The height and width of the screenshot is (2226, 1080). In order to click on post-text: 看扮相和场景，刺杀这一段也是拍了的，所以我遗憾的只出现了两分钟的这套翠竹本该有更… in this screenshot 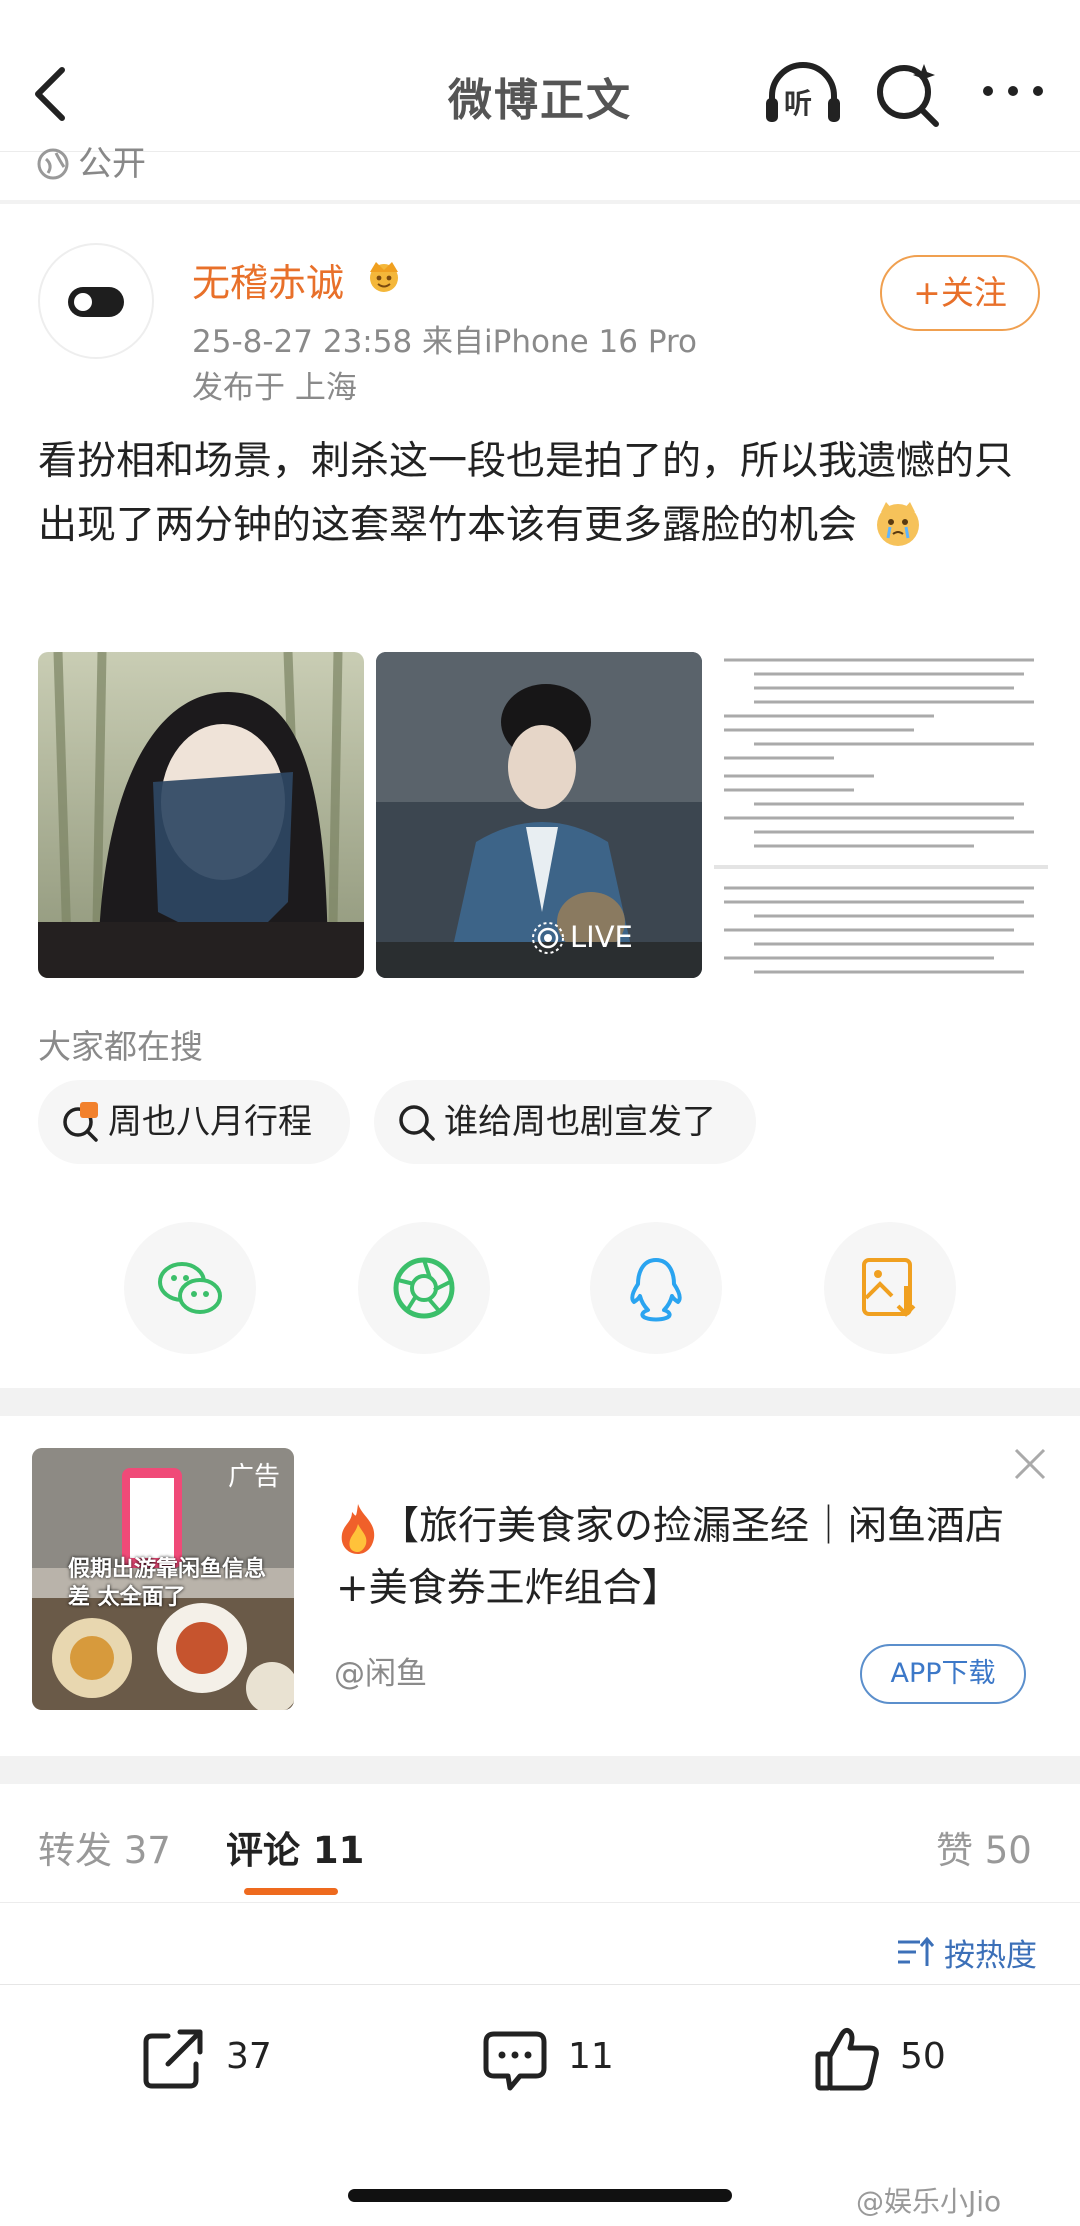, I will do `click(526, 493)`.